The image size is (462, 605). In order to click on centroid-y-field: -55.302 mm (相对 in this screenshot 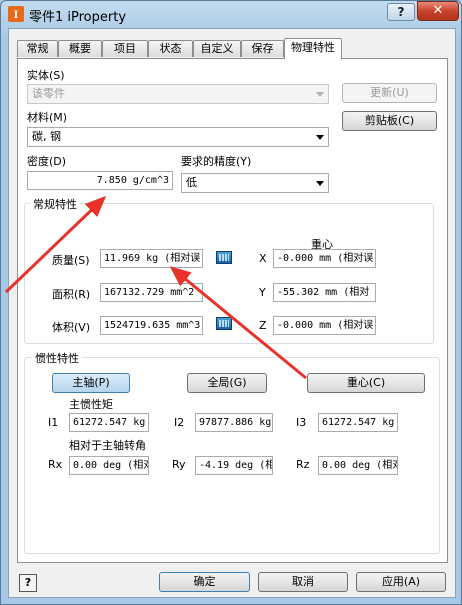, I will do `click(324, 292)`.